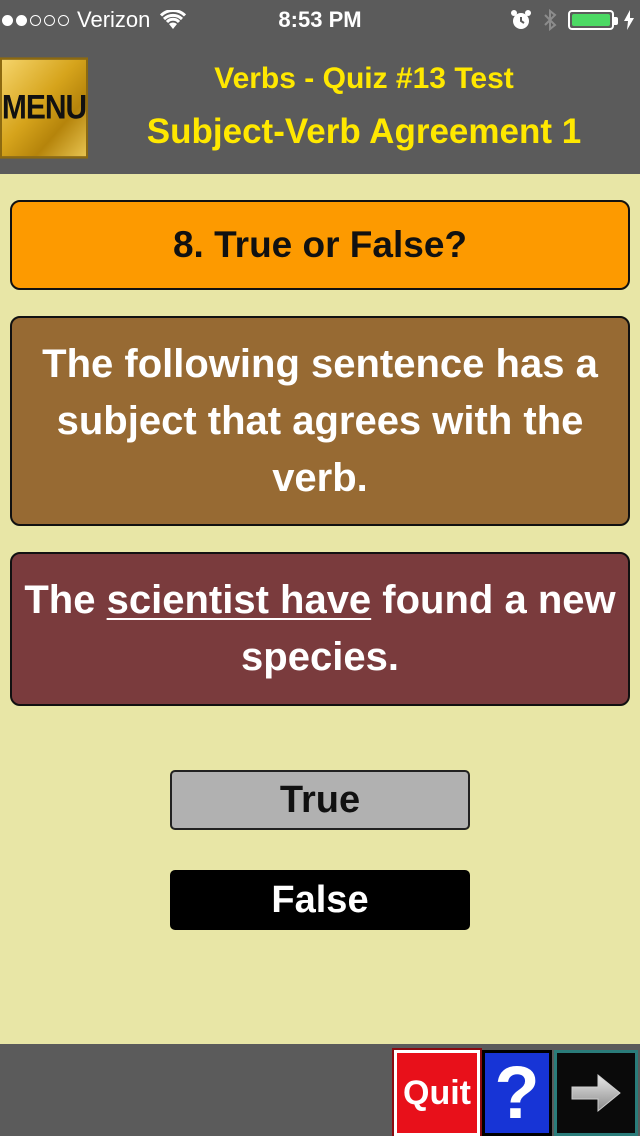  What do you see at coordinates (239, 600) in the screenshot?
I see `sentence-underlined-words: scientist have` at bounding box center [239, 600].